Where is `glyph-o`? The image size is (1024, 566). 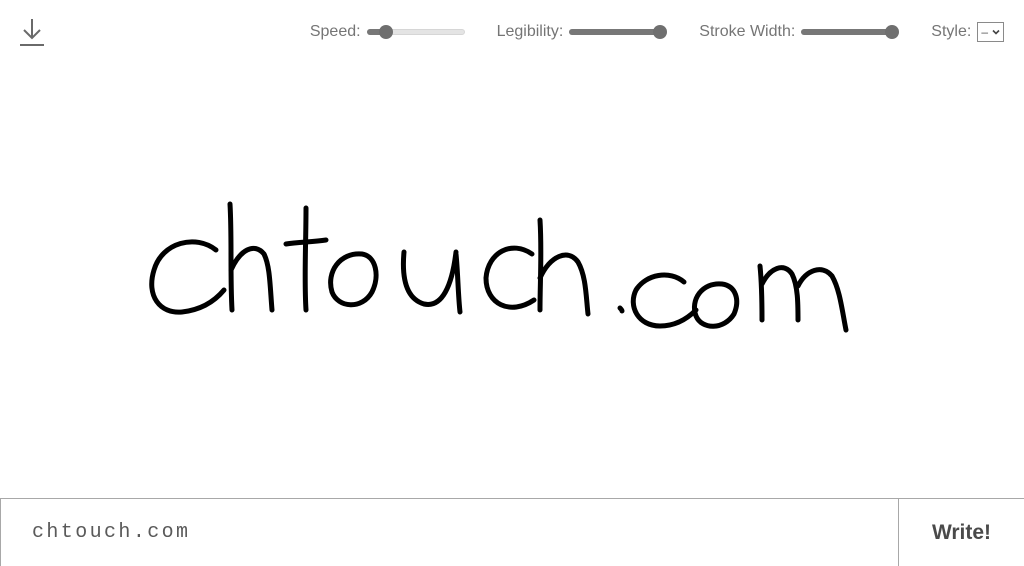 glyph-o is located at coordinates (353, 279).